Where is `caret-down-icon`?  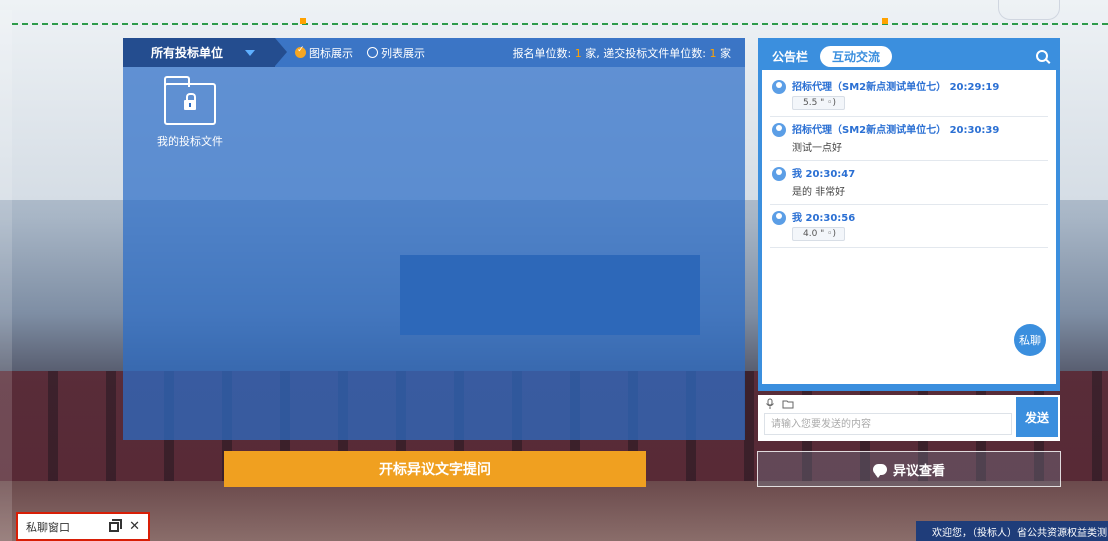 caret-down-icon is located at coordinates (250, 52).